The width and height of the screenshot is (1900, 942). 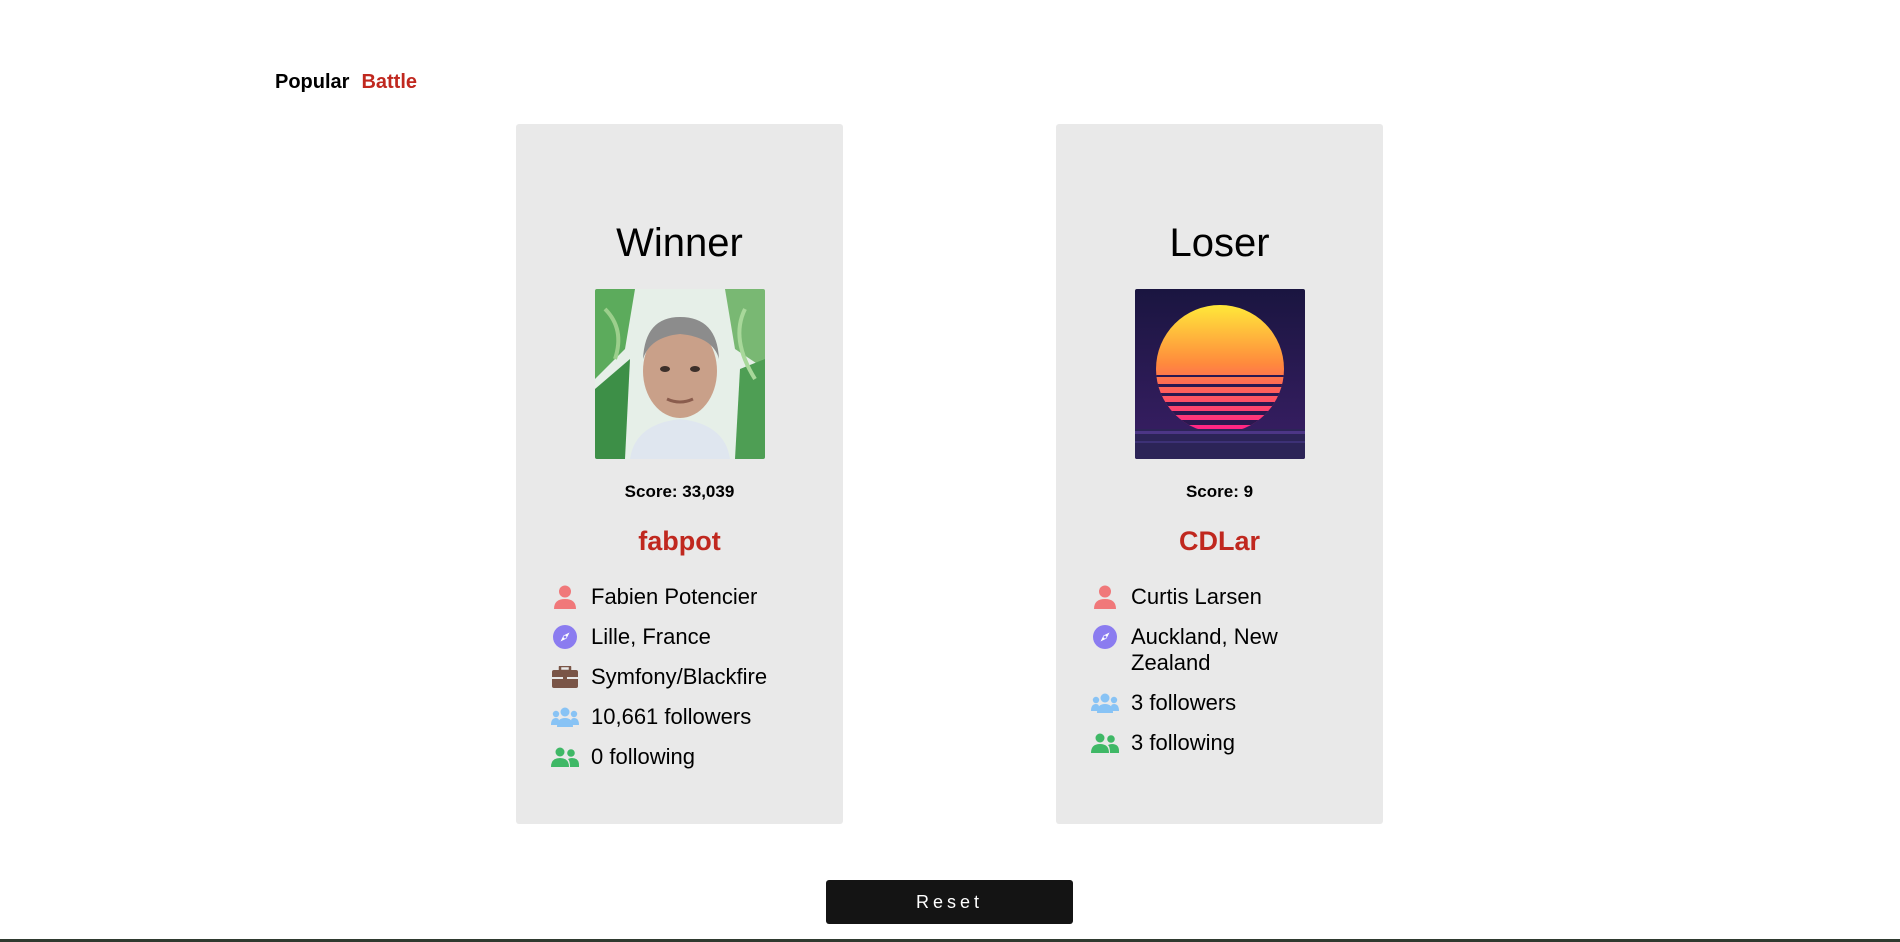 I want to click on score: Score: 33,039, so click(x=679, y=491).